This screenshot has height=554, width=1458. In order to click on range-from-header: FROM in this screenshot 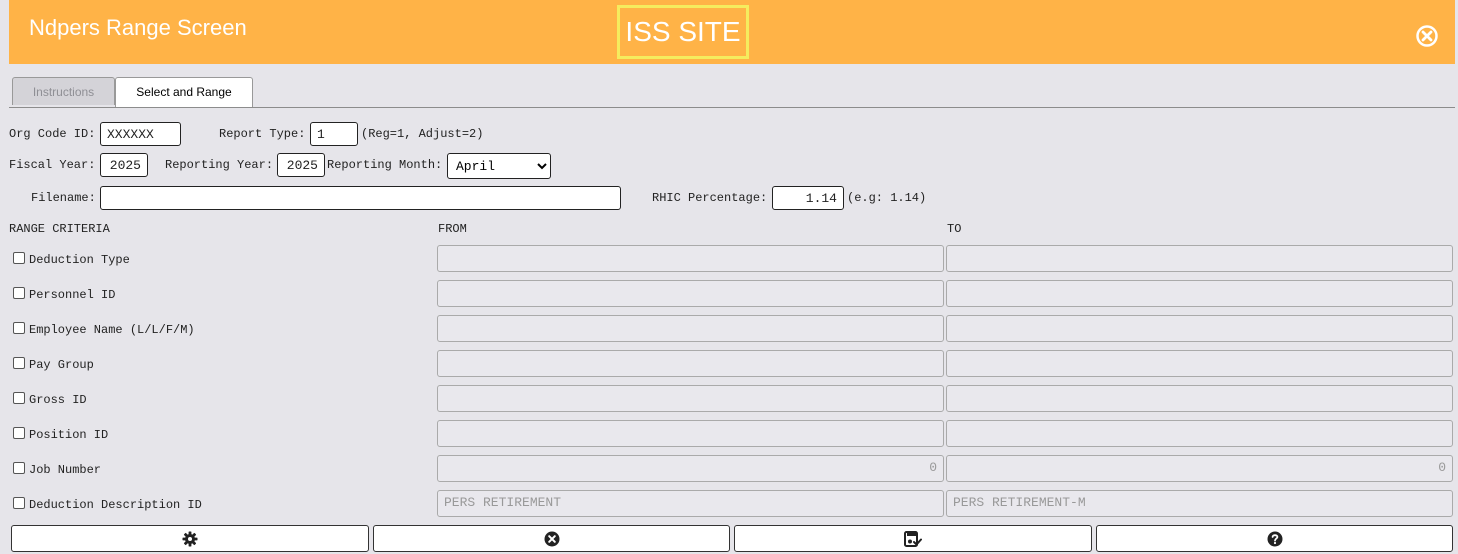, I will do `click(452, 229)`.